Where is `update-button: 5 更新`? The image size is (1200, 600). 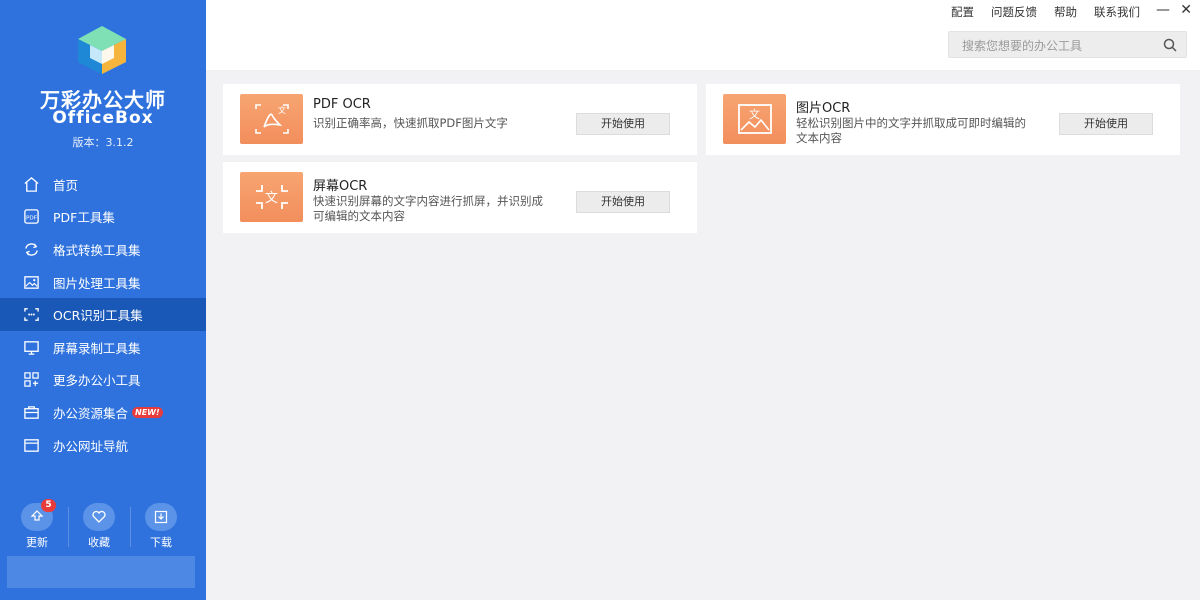
update-button: 5 更新 is located at coordinates (37, 524).